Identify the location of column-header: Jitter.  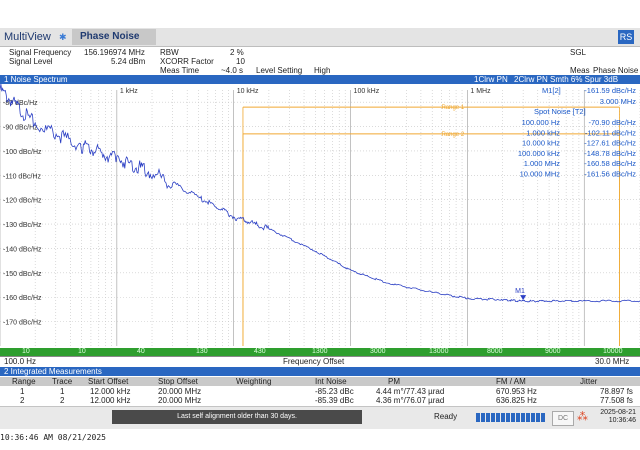
(589, 381).